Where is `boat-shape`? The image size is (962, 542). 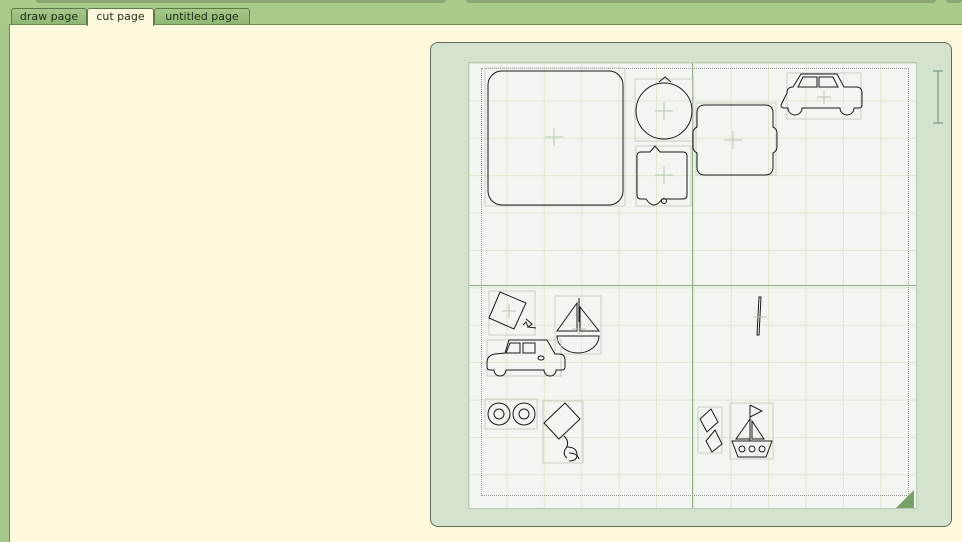
boat-shape is located at coordinates (751, 431).